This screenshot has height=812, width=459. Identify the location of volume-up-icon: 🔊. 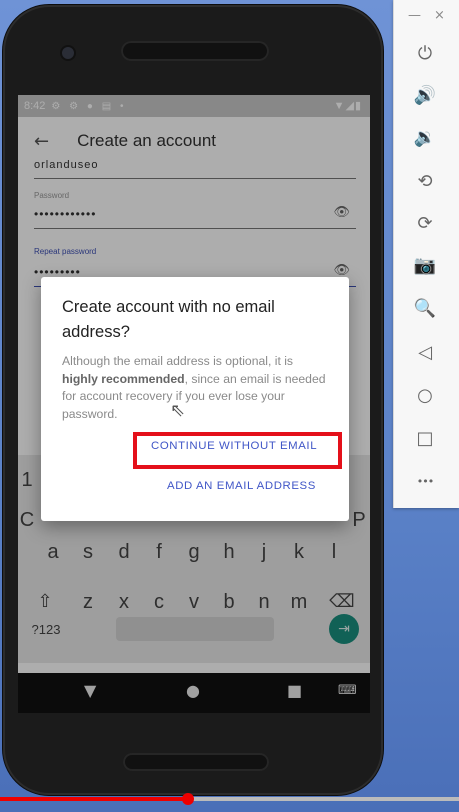
(425, 95).